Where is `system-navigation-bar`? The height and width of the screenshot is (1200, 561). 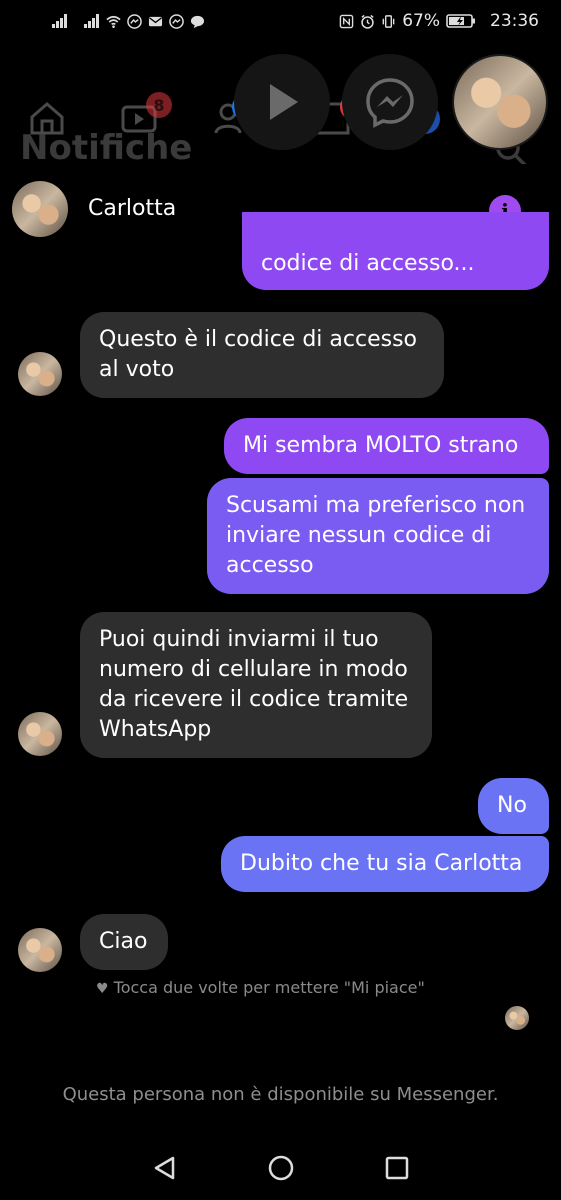 system-navigation-bar is located at coordinates (280, 1167).